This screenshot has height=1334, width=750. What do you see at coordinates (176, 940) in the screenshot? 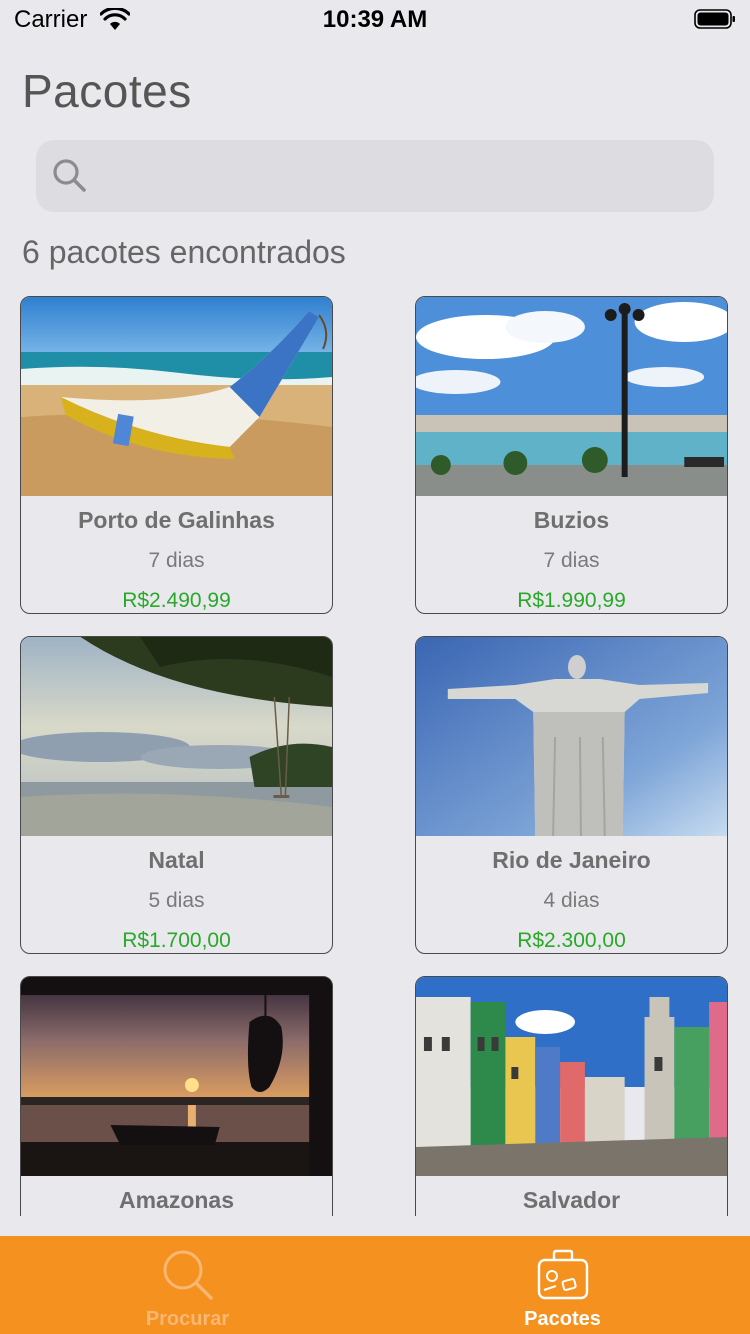
I see `package-price: R$1.700,00` at bounding box center [176, 940].